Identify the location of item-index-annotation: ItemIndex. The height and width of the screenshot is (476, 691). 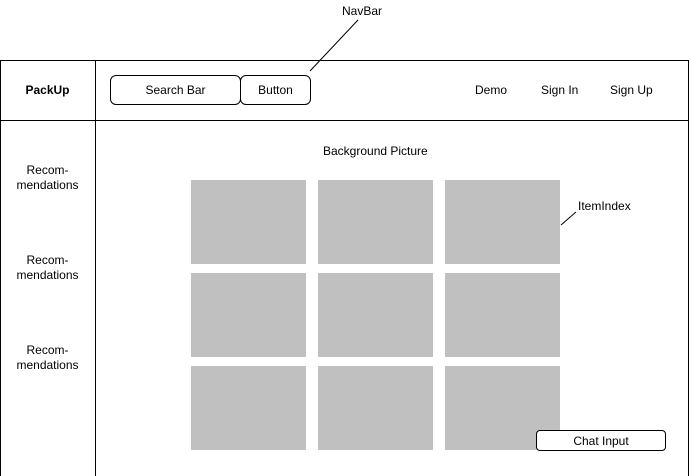
(604, 206).